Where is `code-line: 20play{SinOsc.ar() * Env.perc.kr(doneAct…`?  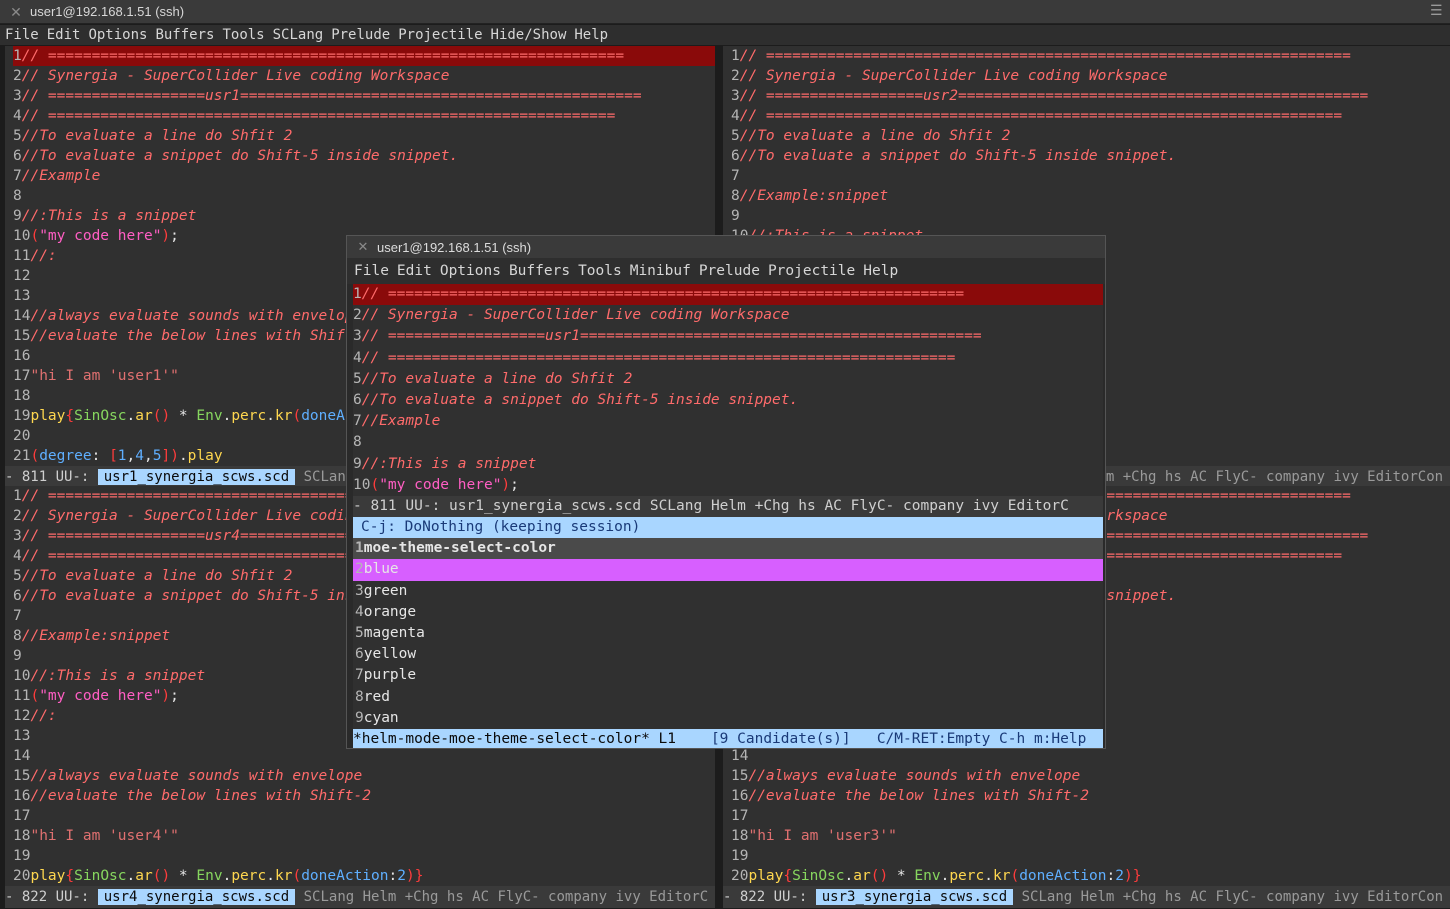
code-line: 20play{SinOsc.ar() * Env.perc.kr(doneAct… is located at coordinates (1090, 876).